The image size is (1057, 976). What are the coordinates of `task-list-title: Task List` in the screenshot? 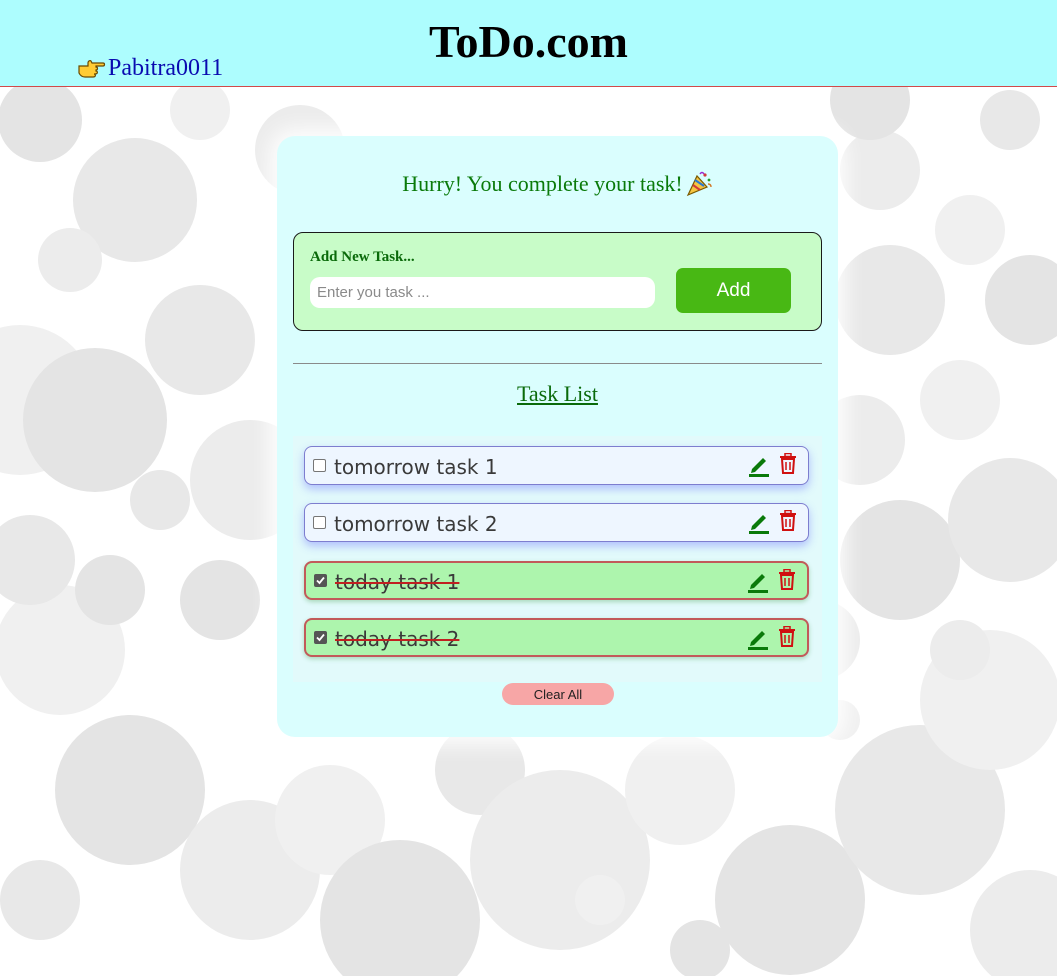 It's located at (557, 393).